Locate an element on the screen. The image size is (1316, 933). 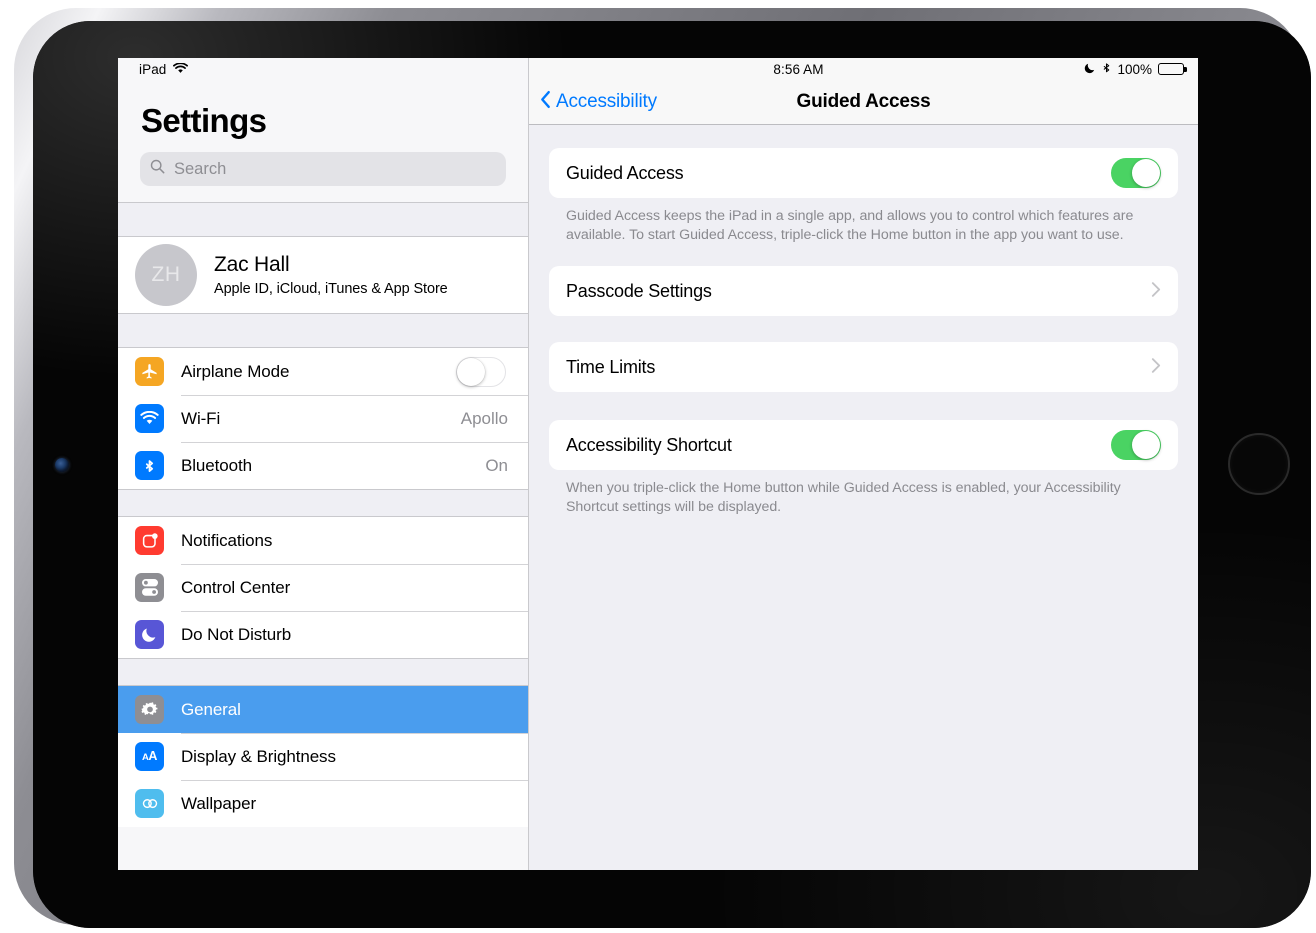
control-center-icon is located at coordinates (149, 587).